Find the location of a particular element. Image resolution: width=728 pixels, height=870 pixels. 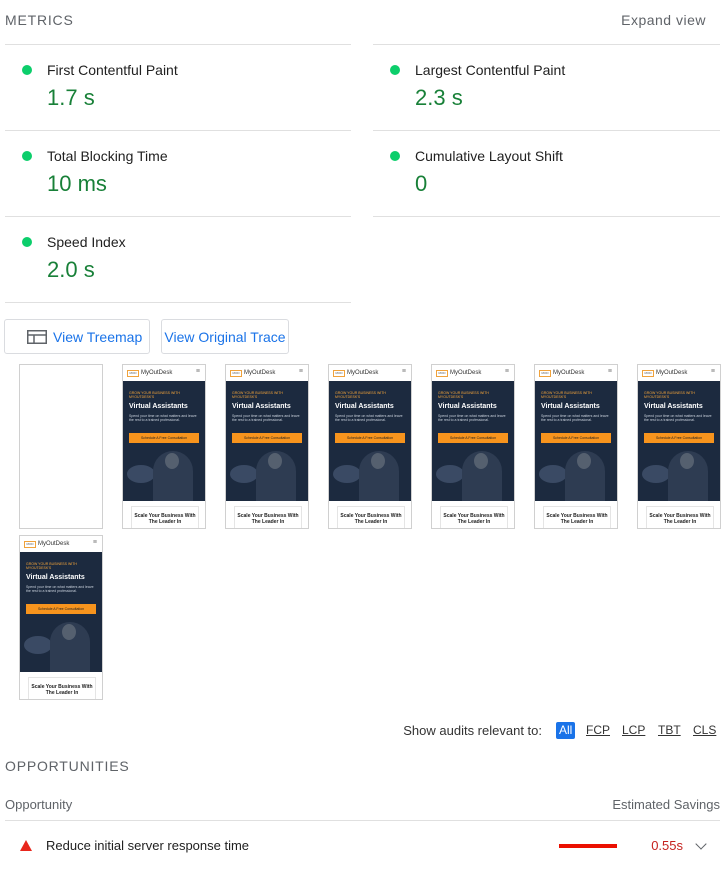

metric-value: 2.0 s is located at coordinates (71, 269).